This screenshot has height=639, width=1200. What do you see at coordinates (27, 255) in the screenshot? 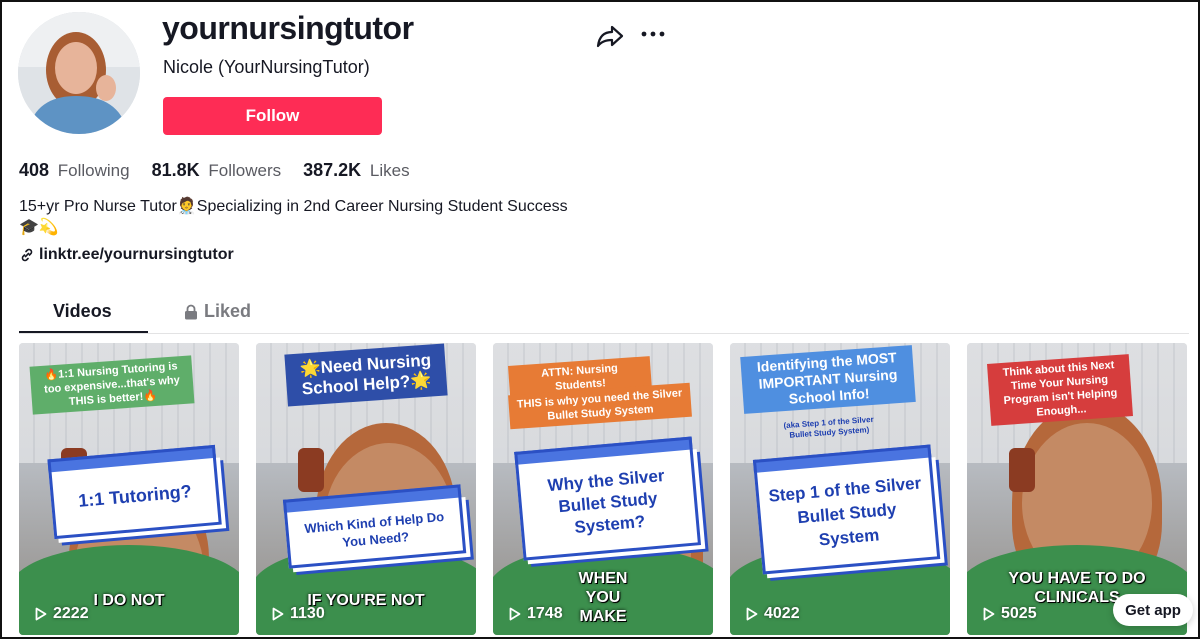
I see `link-icon` at bounding box center [27, 255].